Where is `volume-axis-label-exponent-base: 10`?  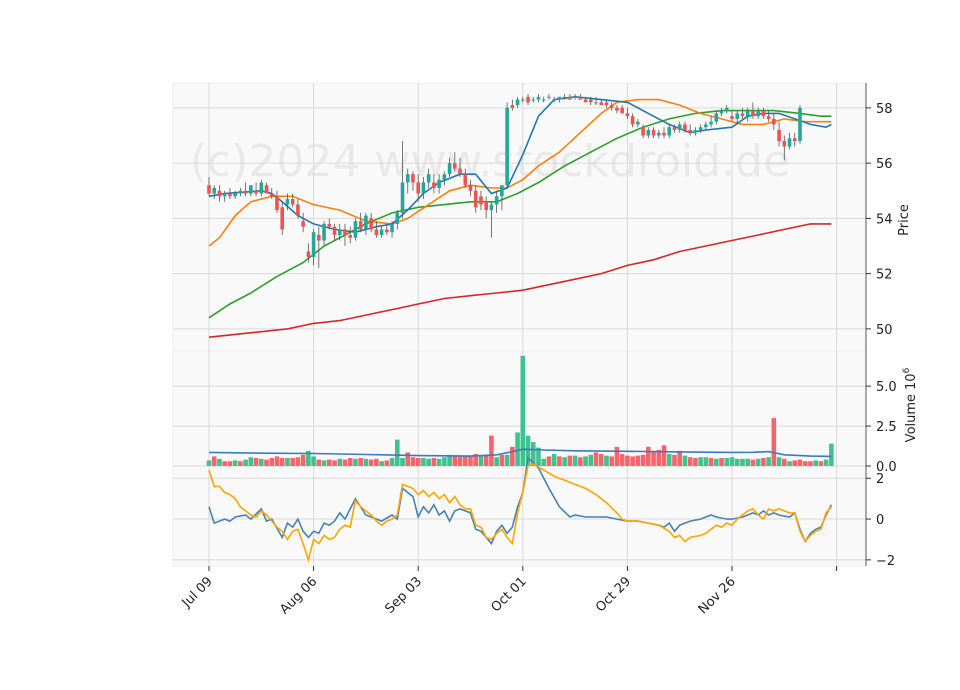
volume-axis-label-exponent-base: 10 is located at coordinates (911, 381).